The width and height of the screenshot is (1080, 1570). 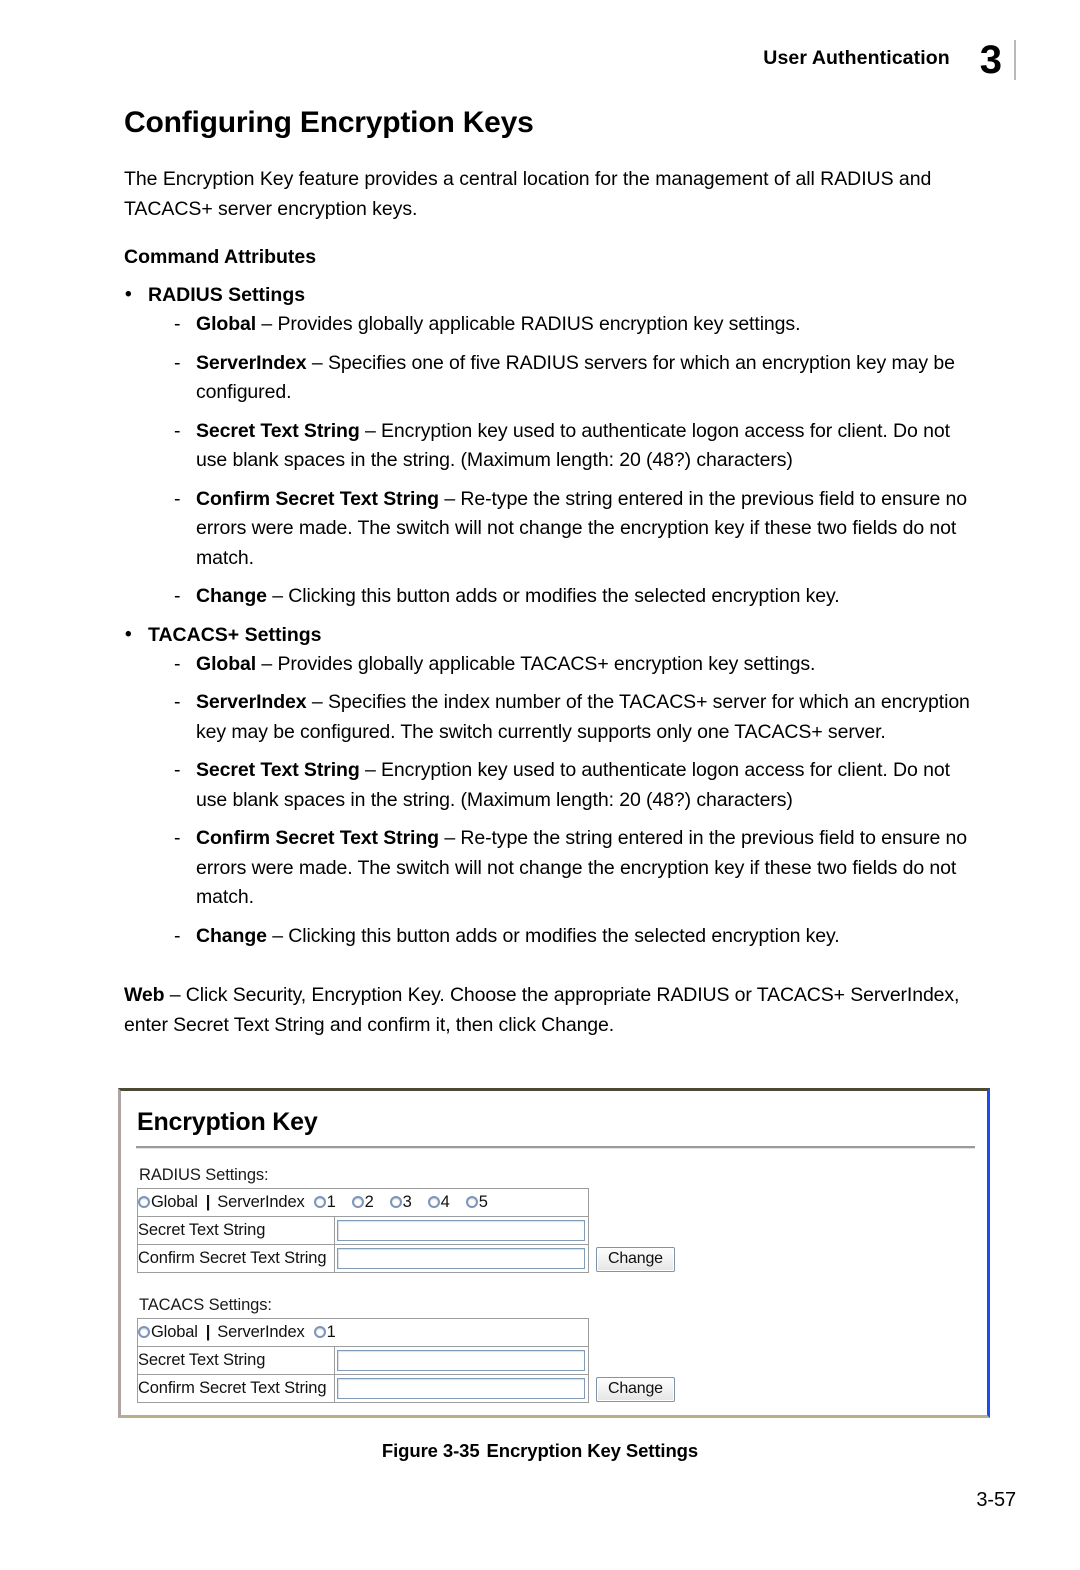 I want to click on tacacs-secret-row: Secret Text String, so click(x=363, y=1360).